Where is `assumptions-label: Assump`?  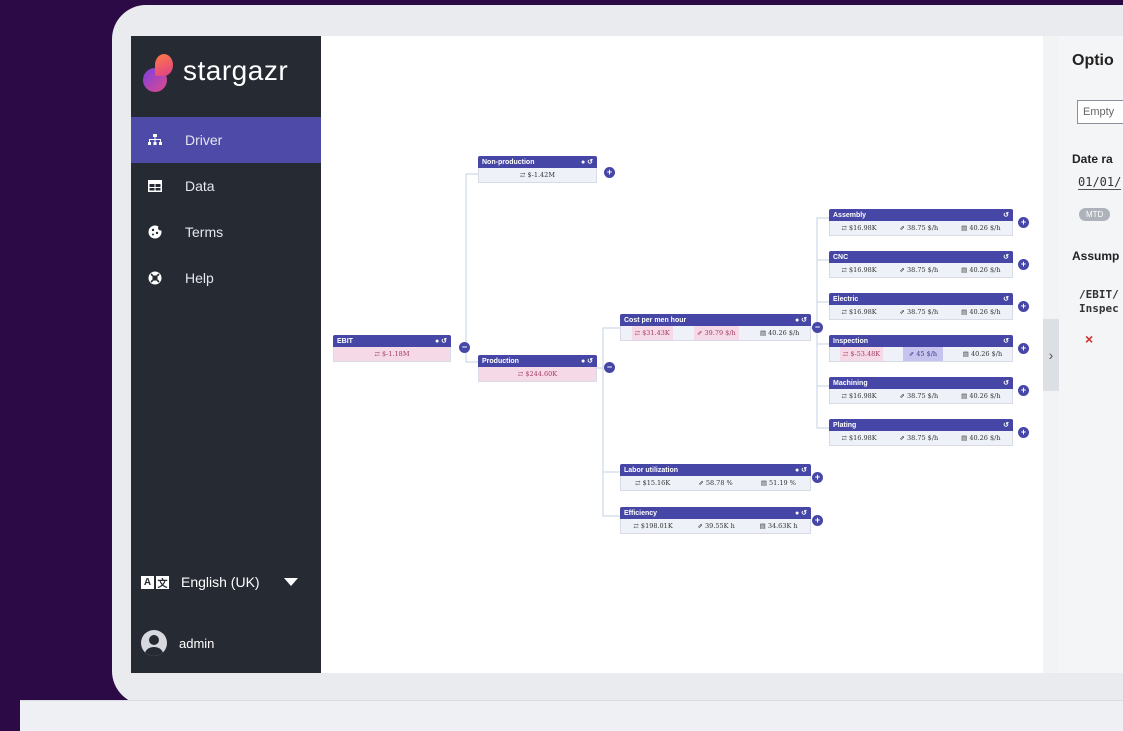
assumptions-label: Assump is located at coordinates (1096, 256).